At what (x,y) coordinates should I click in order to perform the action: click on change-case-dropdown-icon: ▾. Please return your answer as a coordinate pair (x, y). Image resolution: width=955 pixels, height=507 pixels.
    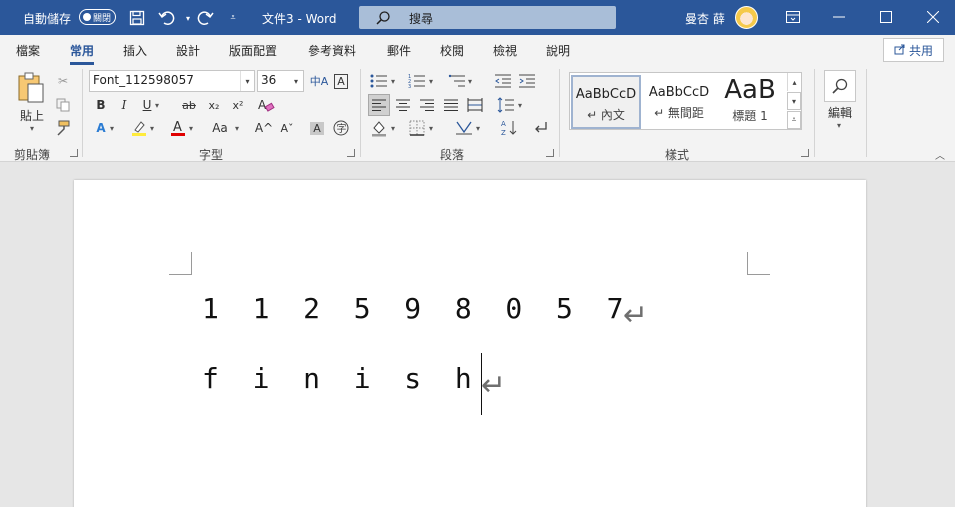
    Looking at the image, I should click on (237, 128).